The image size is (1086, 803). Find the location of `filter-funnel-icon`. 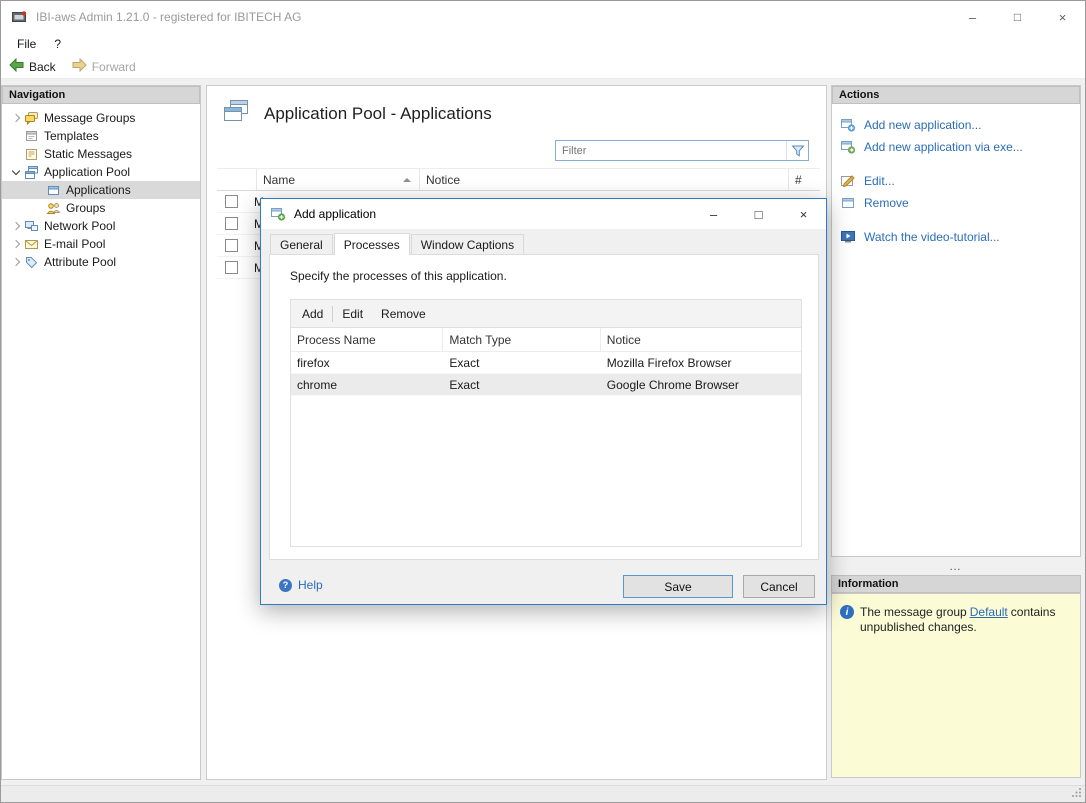

filter-funnel-icon is located at coordinates (797, 150).